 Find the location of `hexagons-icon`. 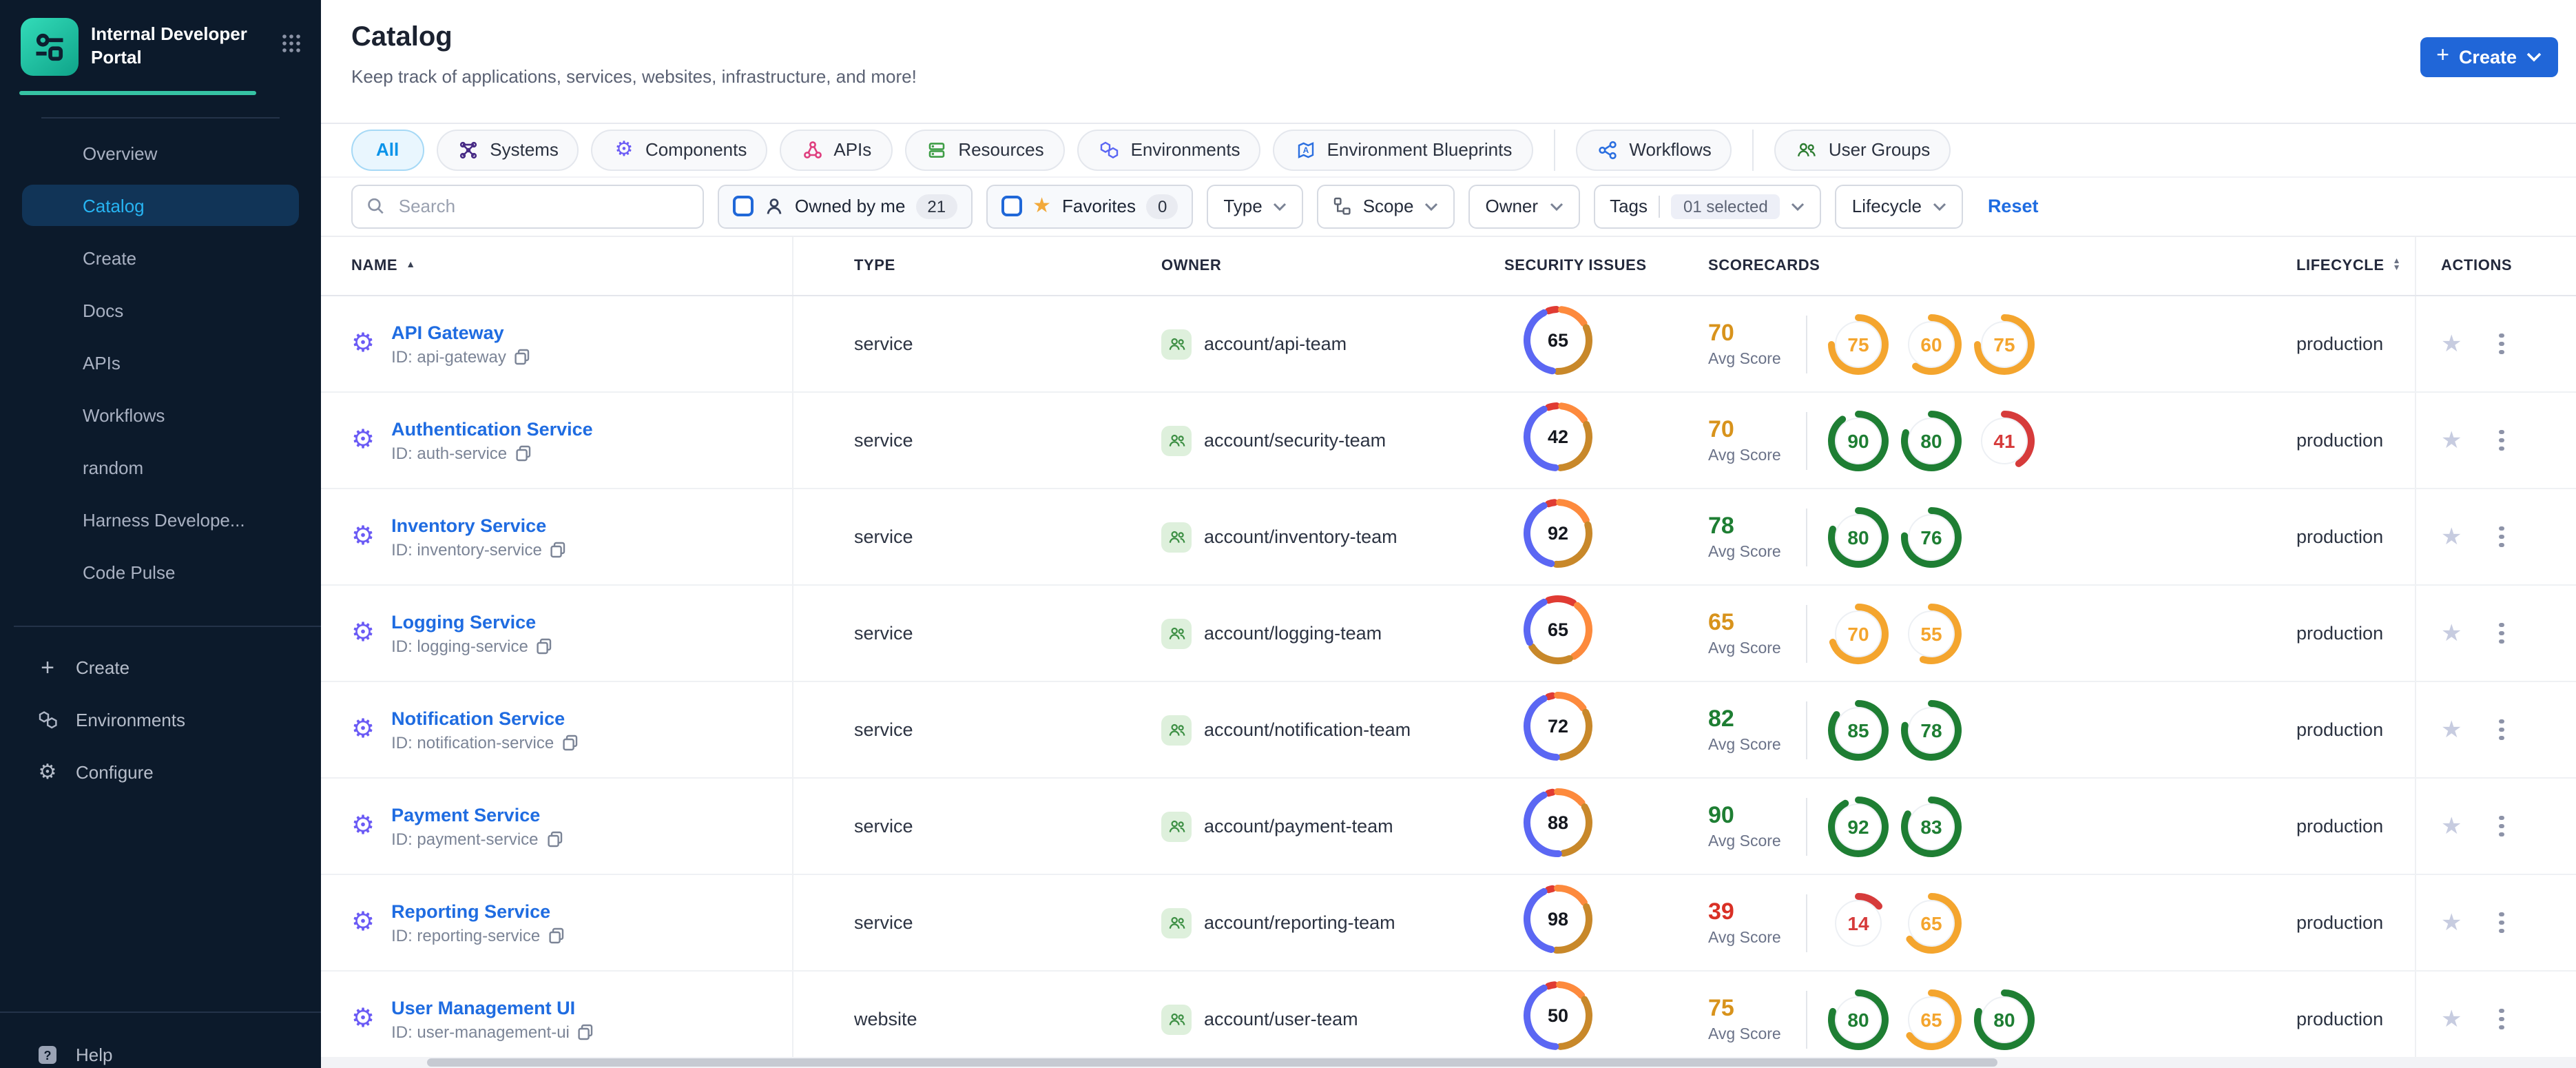

hexagons-icon is located at coordinates (47, 720).